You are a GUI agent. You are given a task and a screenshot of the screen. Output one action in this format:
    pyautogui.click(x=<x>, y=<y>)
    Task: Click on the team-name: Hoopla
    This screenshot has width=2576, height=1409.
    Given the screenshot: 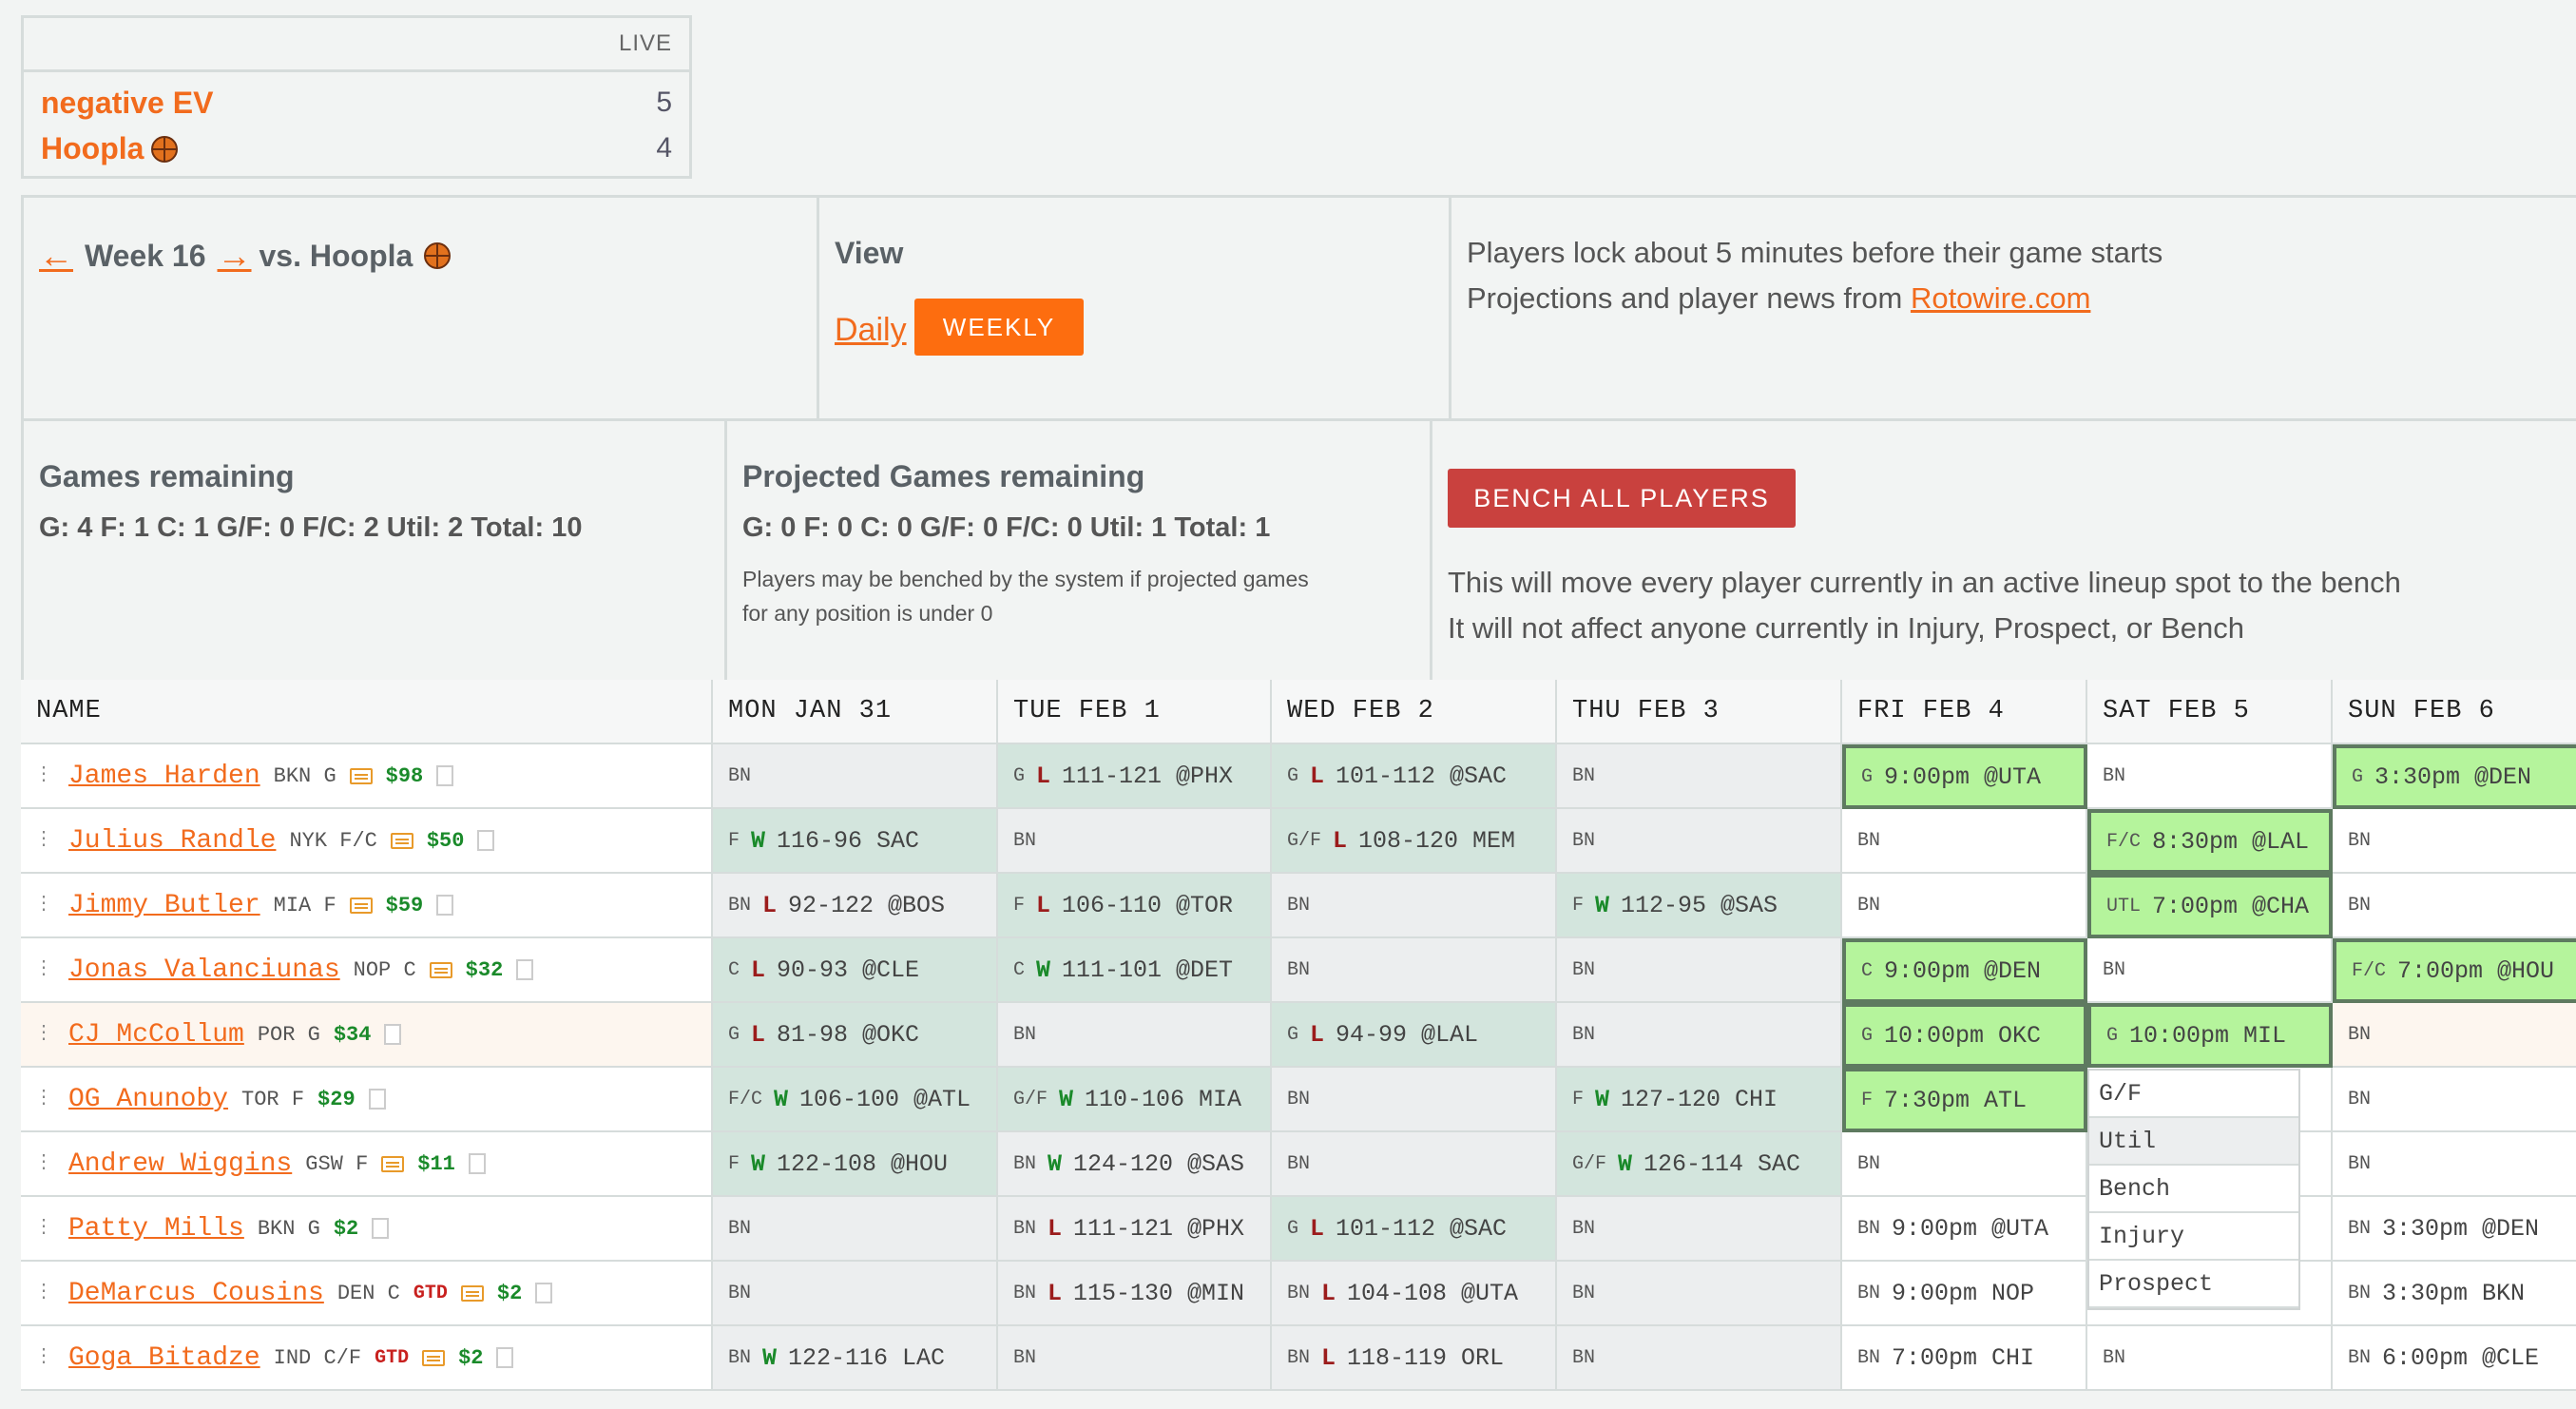 What is the action you would take?
    pyautogui.click(x=92, y=148)
    